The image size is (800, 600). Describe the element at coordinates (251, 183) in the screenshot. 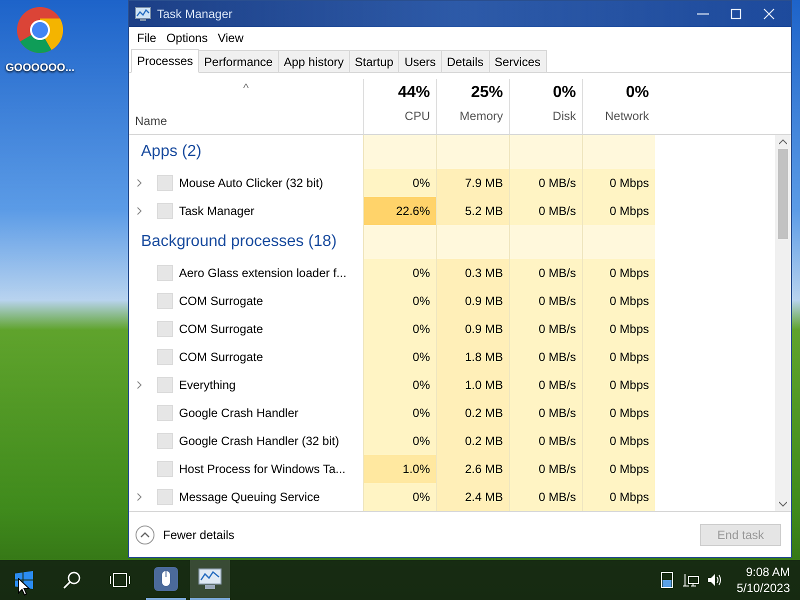

I see `process-name: Mouse Auto Clicker (32 bit)` at that location.